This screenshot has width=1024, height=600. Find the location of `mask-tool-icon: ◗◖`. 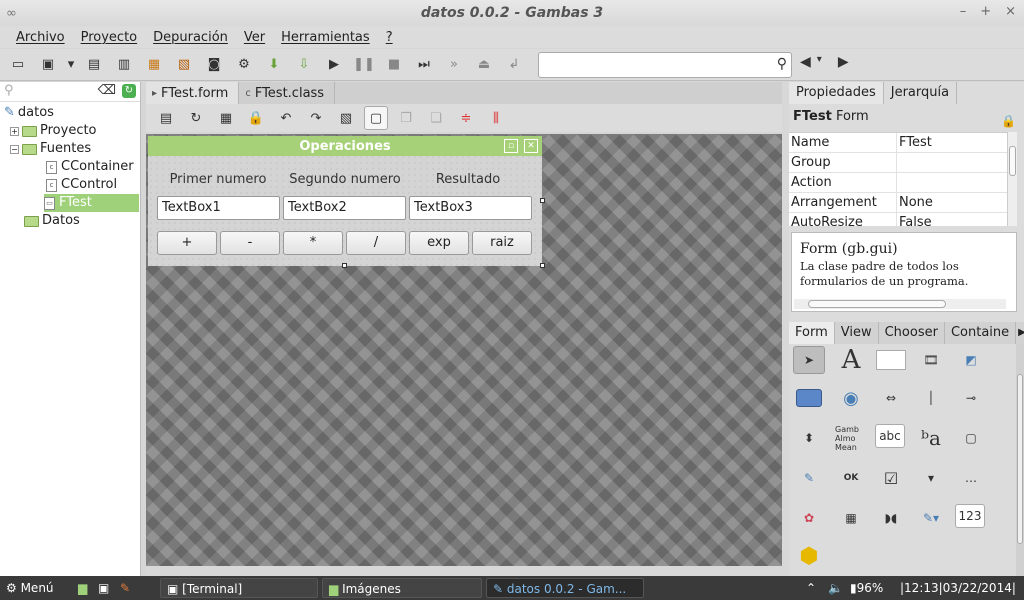

mask-tool-icon: ◗◖ is located at coordinates (891, 518).